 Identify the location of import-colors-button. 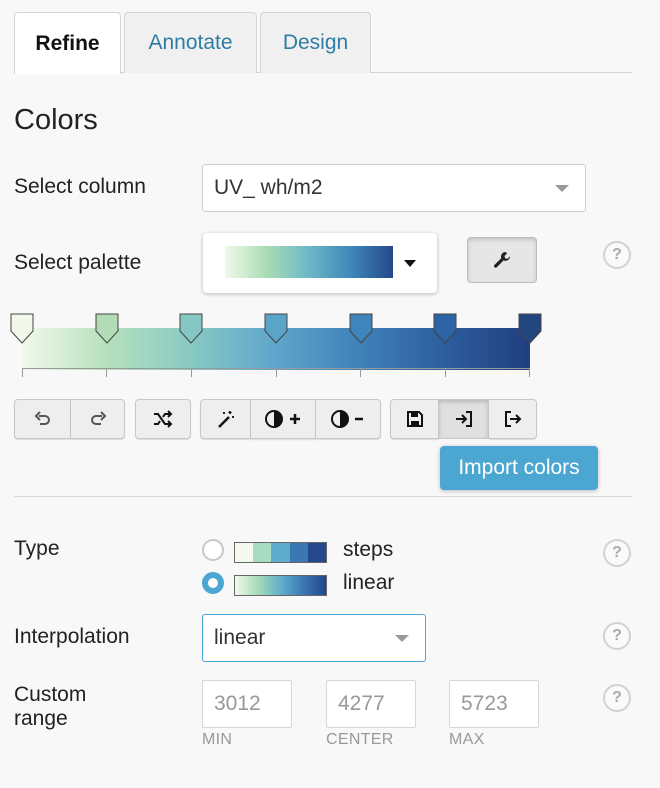
(464, 419).